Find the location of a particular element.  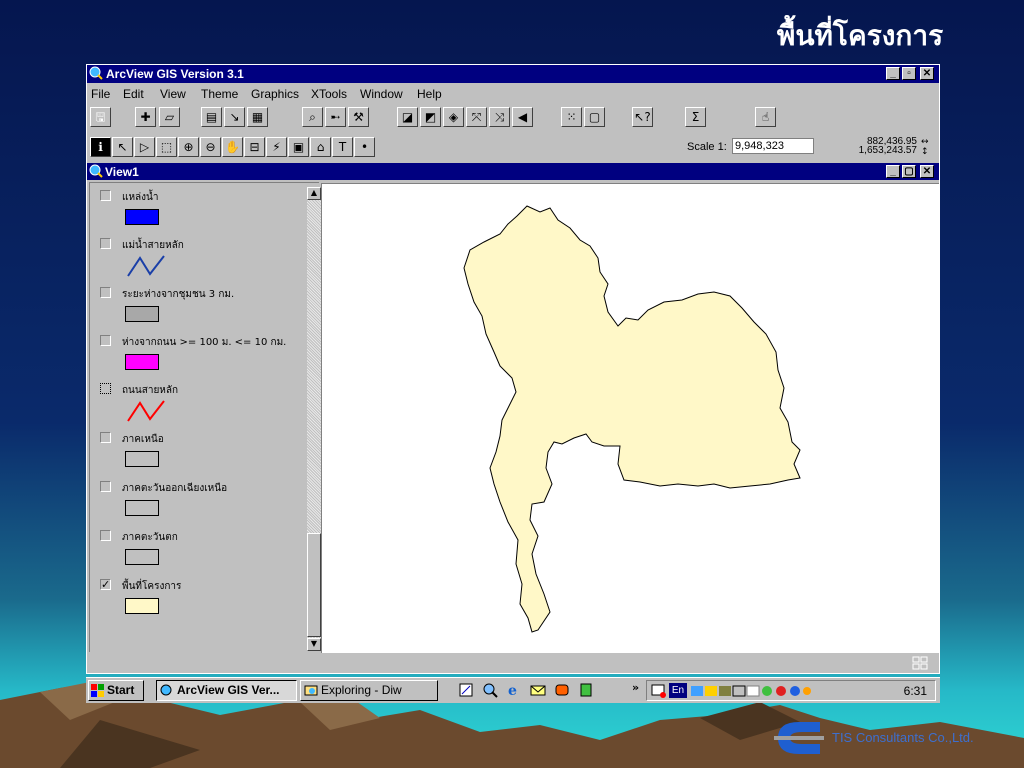

edit-legend-button: ↘ is located at coordinates (234, 117).